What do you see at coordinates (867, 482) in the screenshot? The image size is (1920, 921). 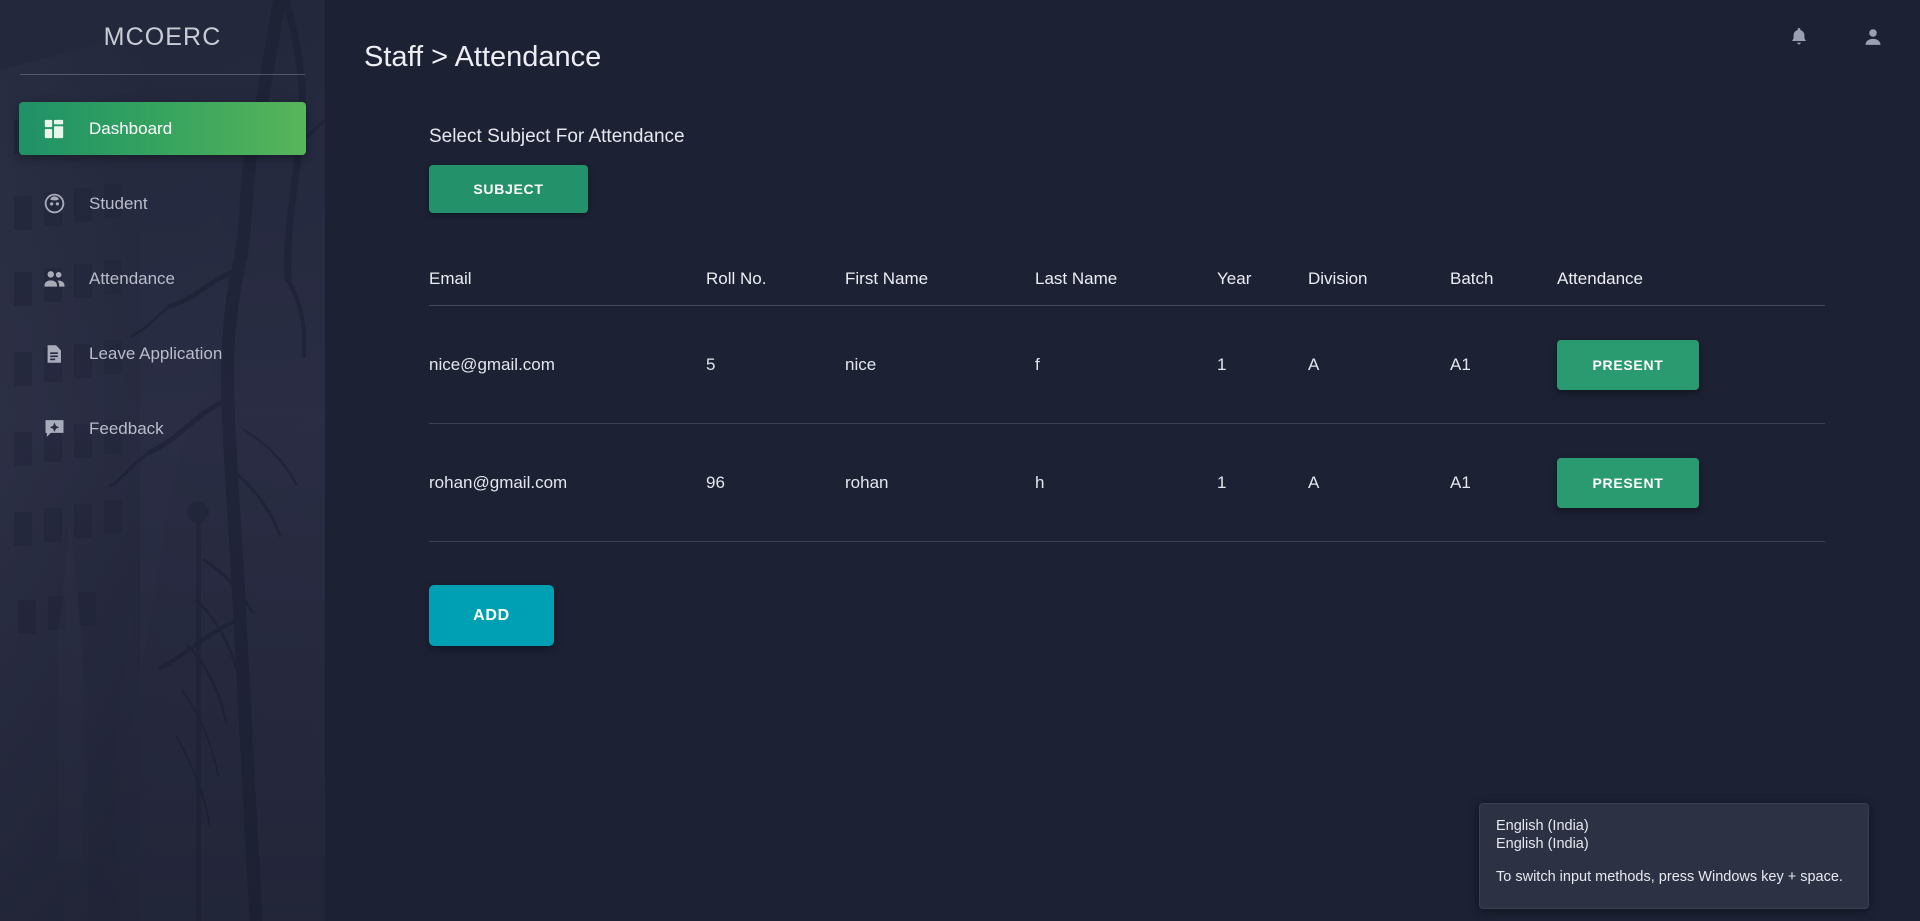 I see `cell-first-name: rohan` at bounding box center [867, 482].